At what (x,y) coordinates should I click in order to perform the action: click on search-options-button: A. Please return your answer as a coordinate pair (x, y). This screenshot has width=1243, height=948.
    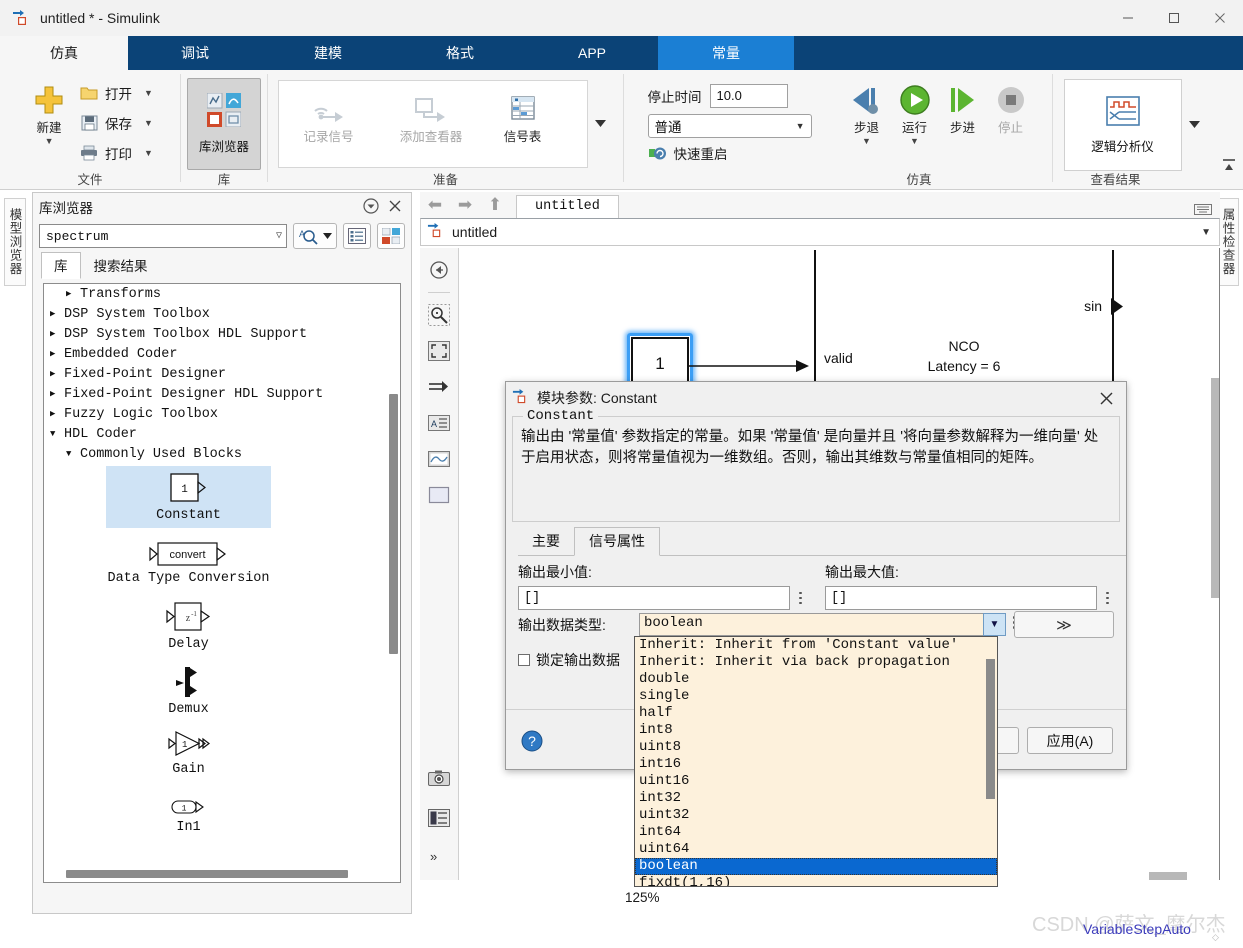
    Looking at the image, I should click on (315, 236).